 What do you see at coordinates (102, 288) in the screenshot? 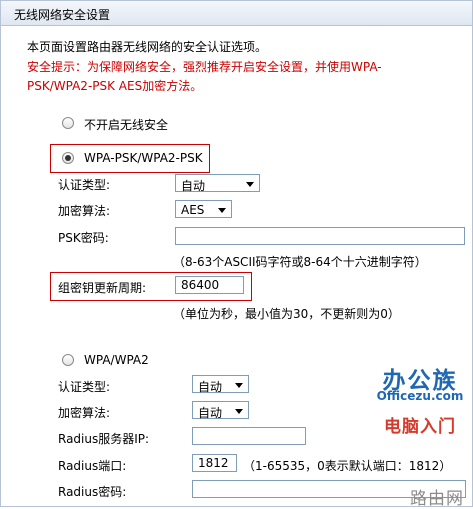
I see `label-group-key-period: 组密钥更新周期:` at bounding box center [102, 288].